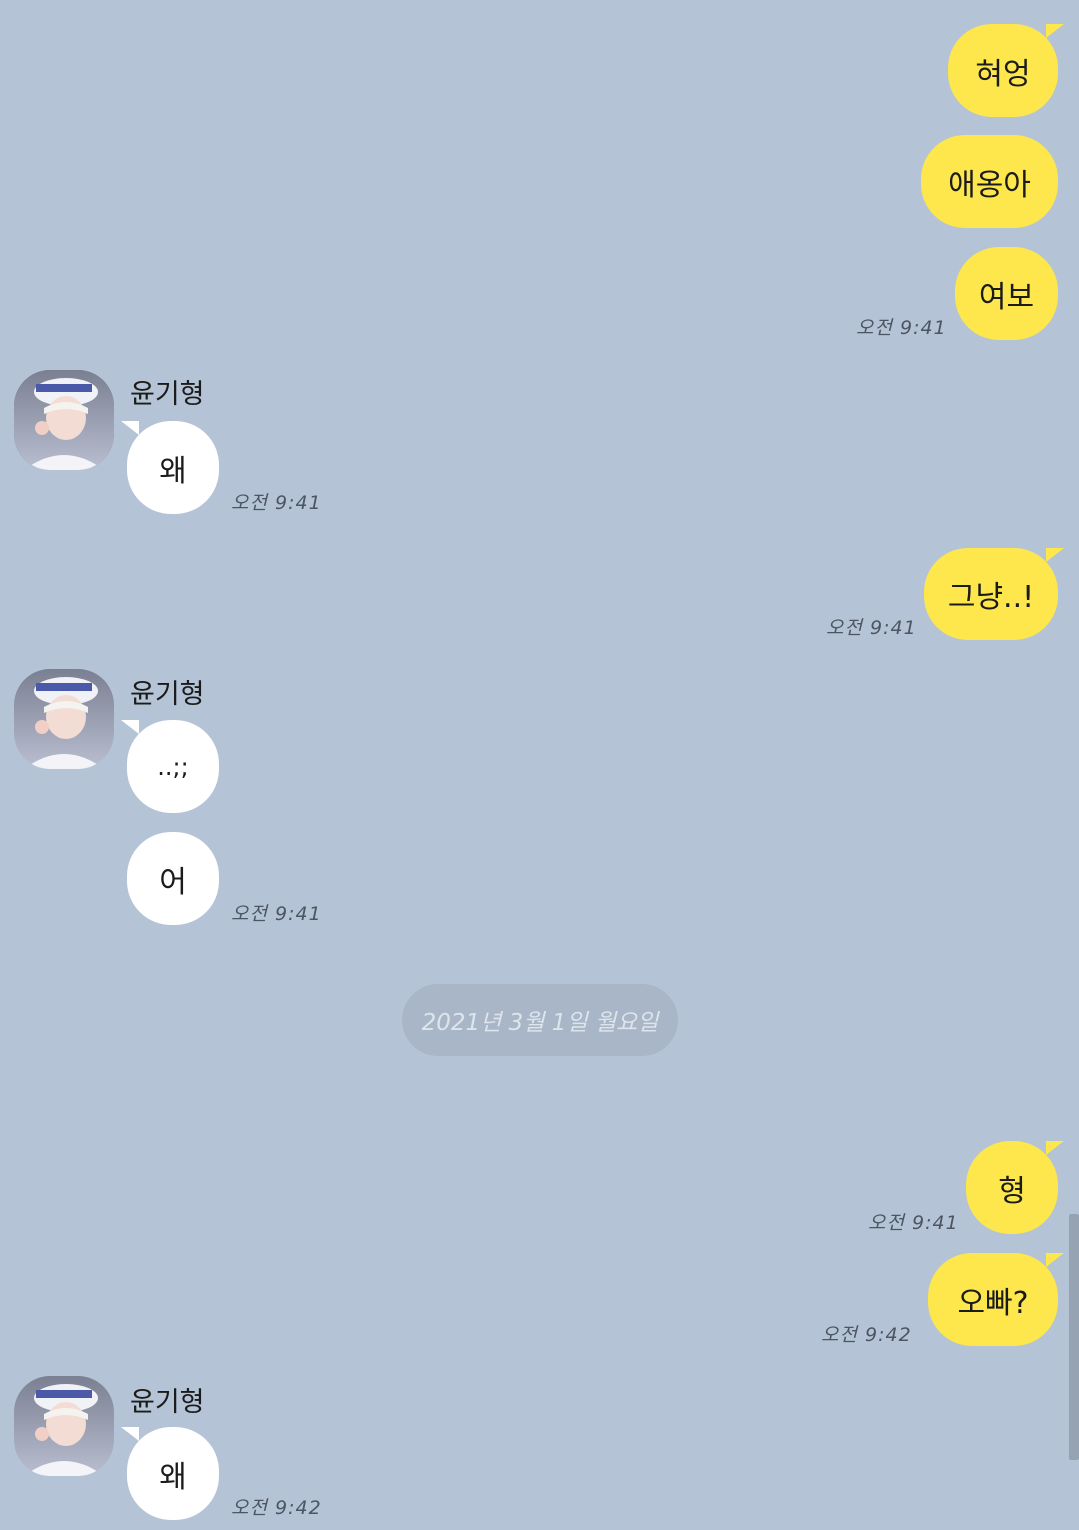 The width and height of the screenshot is (1079, 1530). I want to click on my-message-bubble: 혀엉, so click(1003, 70).